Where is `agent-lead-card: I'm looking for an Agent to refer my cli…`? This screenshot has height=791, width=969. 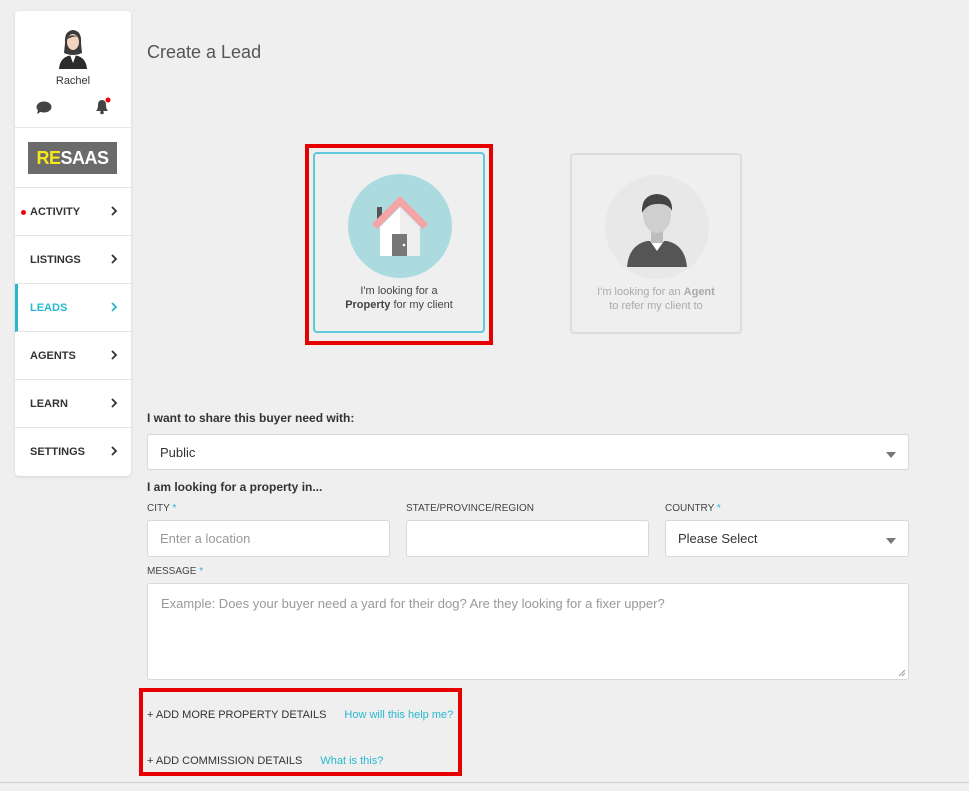
agent-lead-card: I'm looking for an Agent to refer my cli… is located at coordinates (656, 243).